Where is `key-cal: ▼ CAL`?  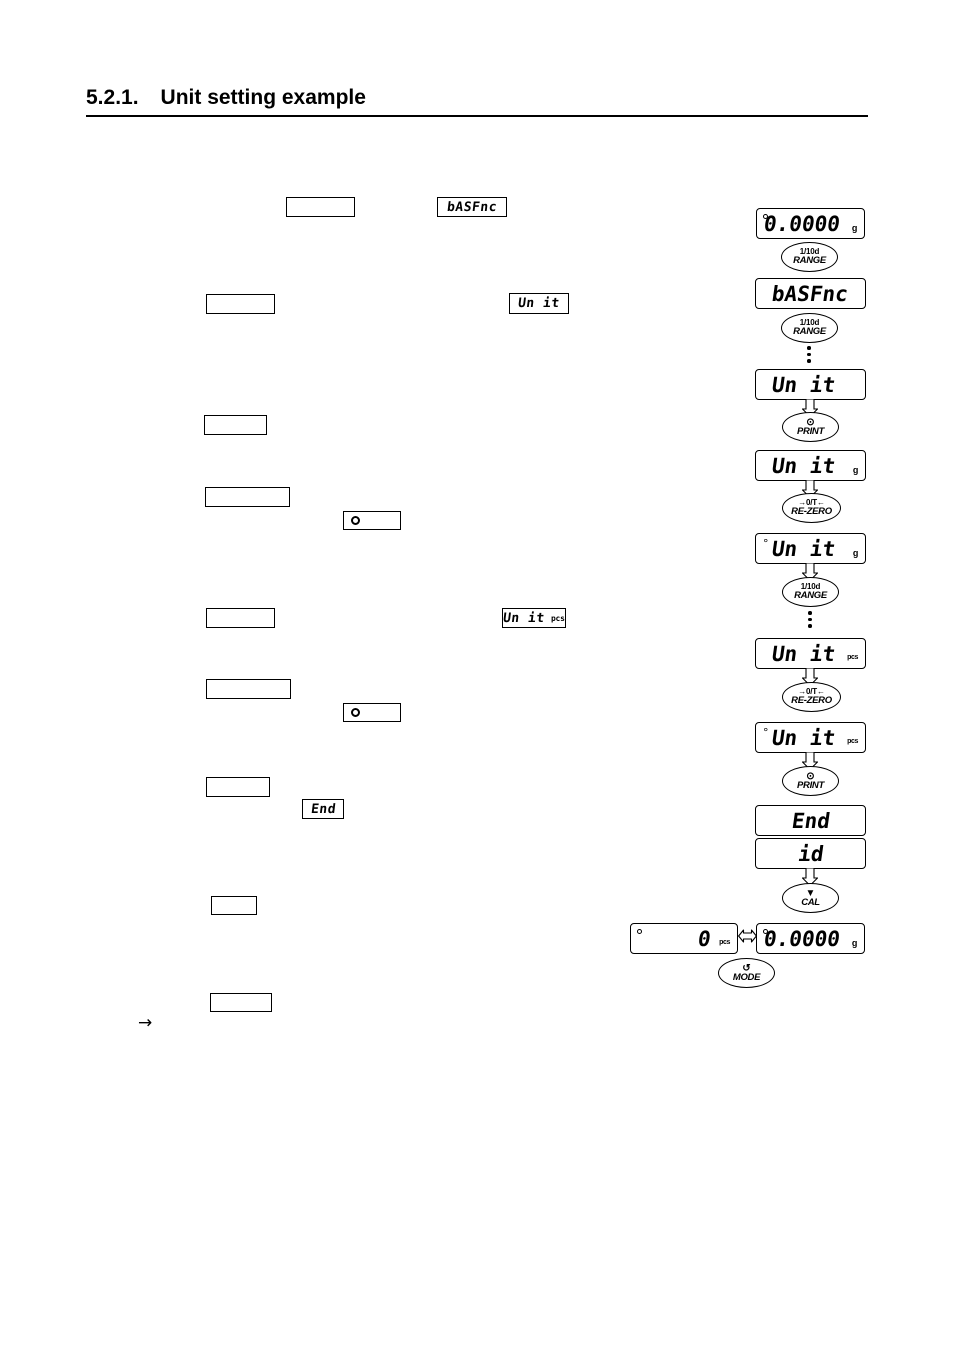 key-cal: ▼ CAL is located at coordinates (810, 898).